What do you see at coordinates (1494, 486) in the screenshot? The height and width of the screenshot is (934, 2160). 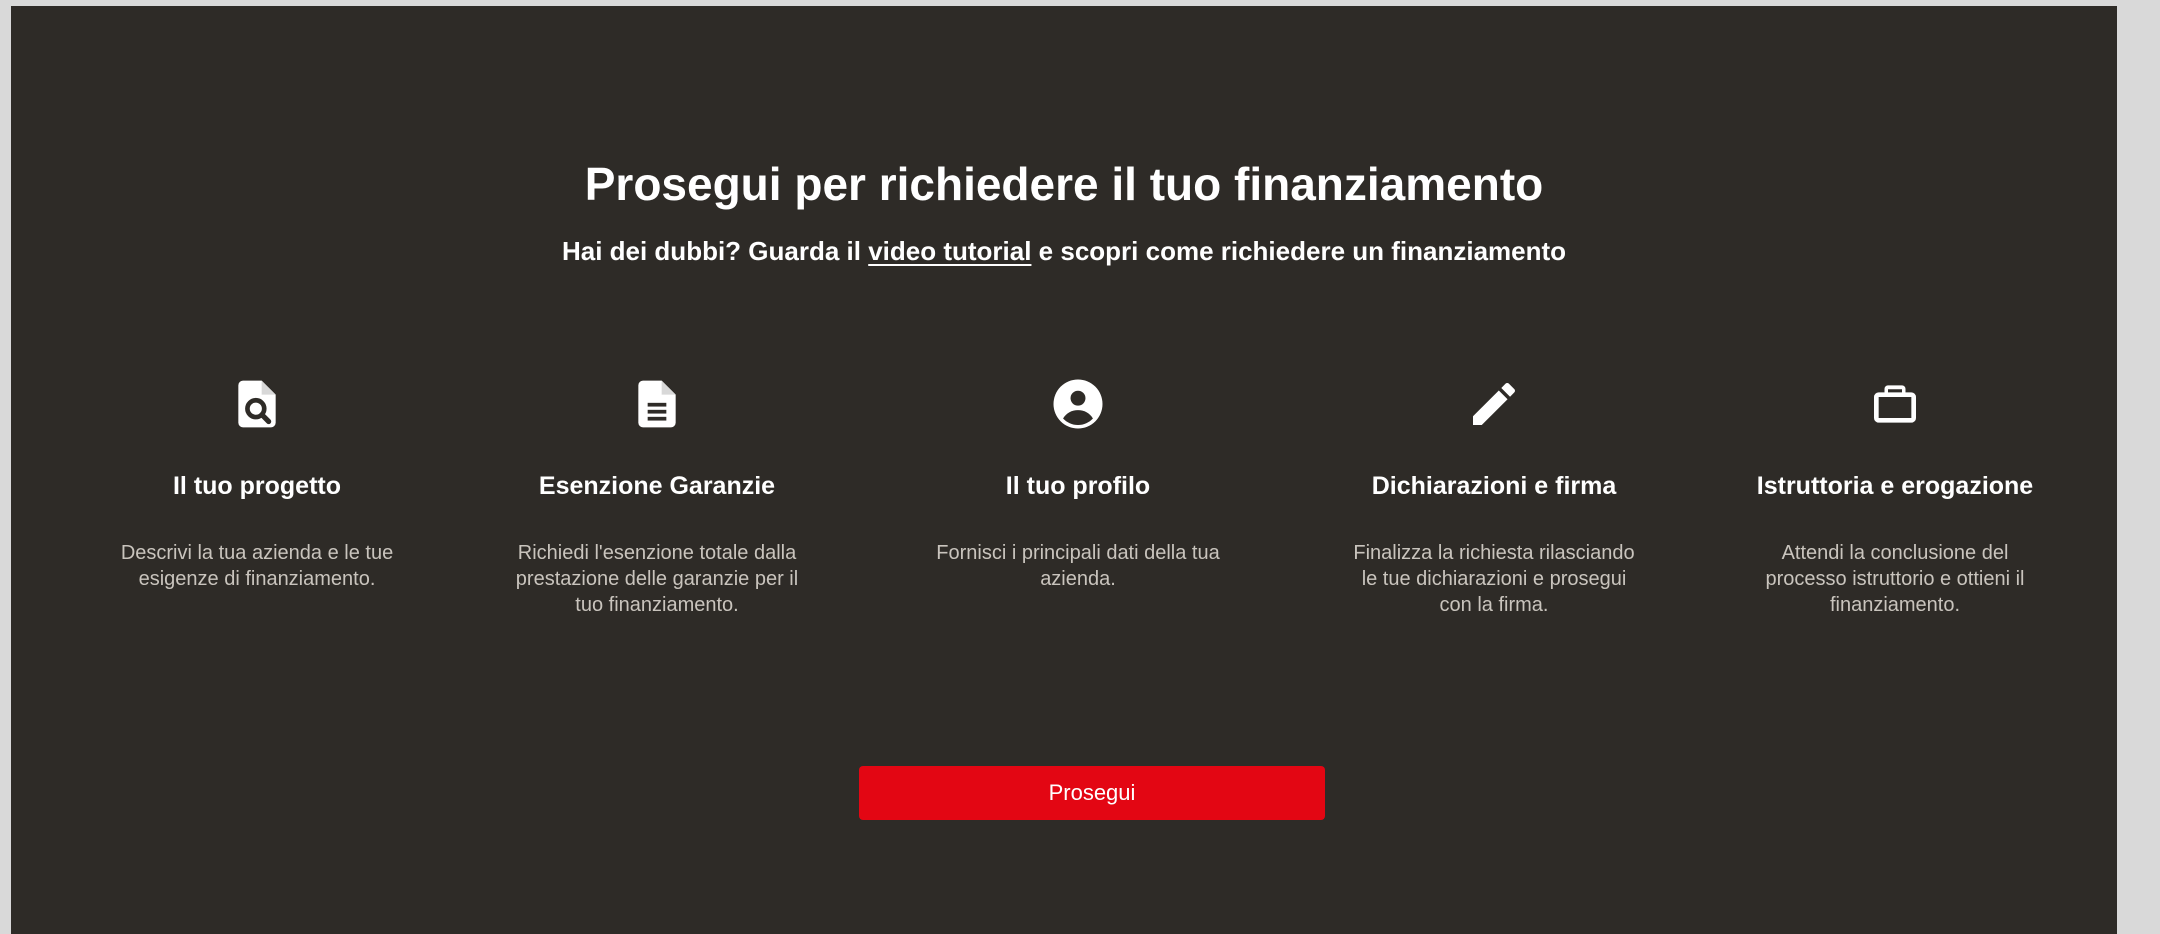 I see `step-title: Dichiarazioni e firma` at bounding box center [1494, 486].